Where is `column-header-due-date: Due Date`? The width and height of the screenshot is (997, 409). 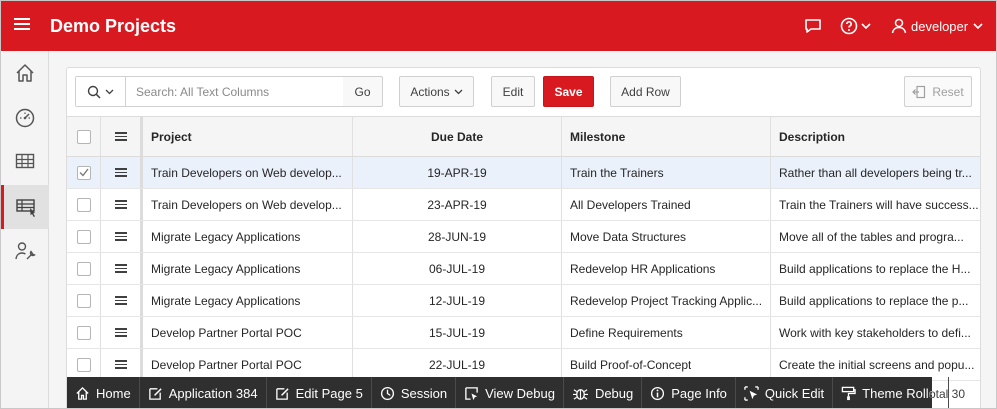 column-header-due-date: Due Date is located at coordinates (457, 136).